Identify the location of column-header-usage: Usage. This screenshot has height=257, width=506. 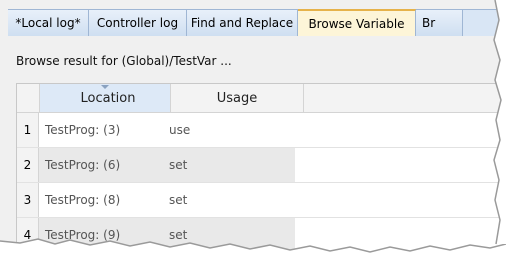
(237, 98).